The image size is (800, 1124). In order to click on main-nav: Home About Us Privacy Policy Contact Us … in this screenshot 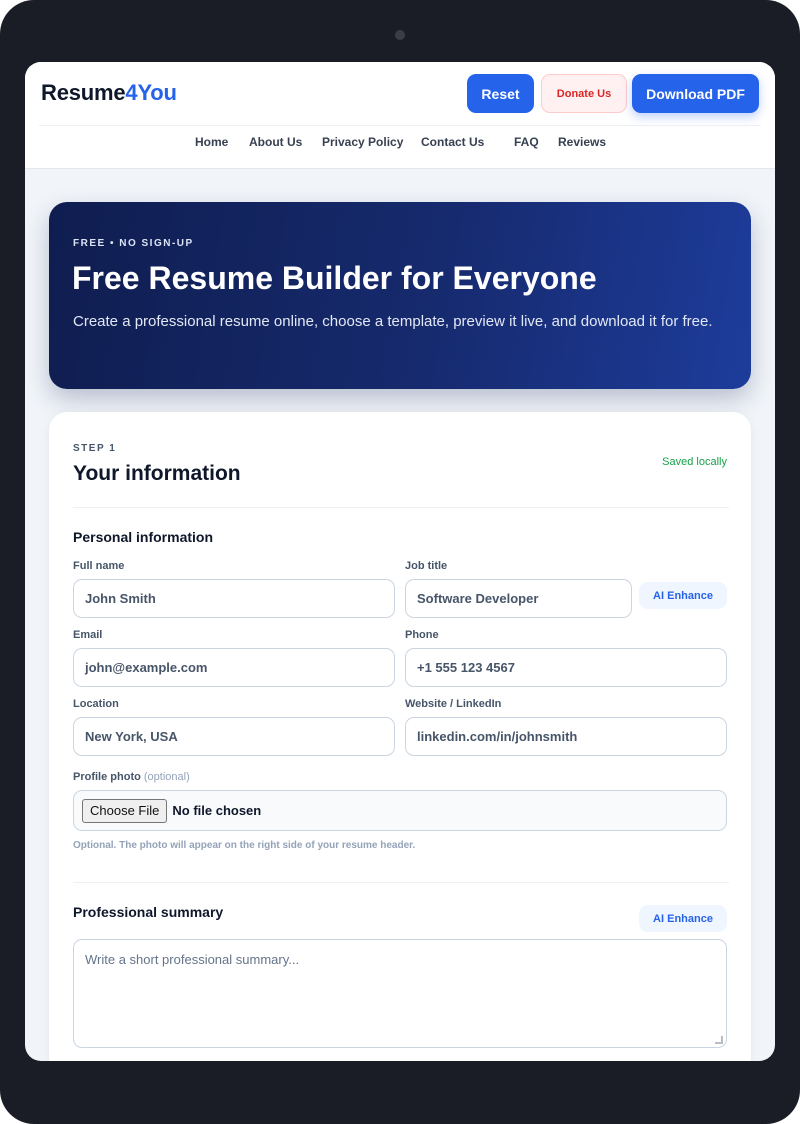, I will do `click(400, 145)`.